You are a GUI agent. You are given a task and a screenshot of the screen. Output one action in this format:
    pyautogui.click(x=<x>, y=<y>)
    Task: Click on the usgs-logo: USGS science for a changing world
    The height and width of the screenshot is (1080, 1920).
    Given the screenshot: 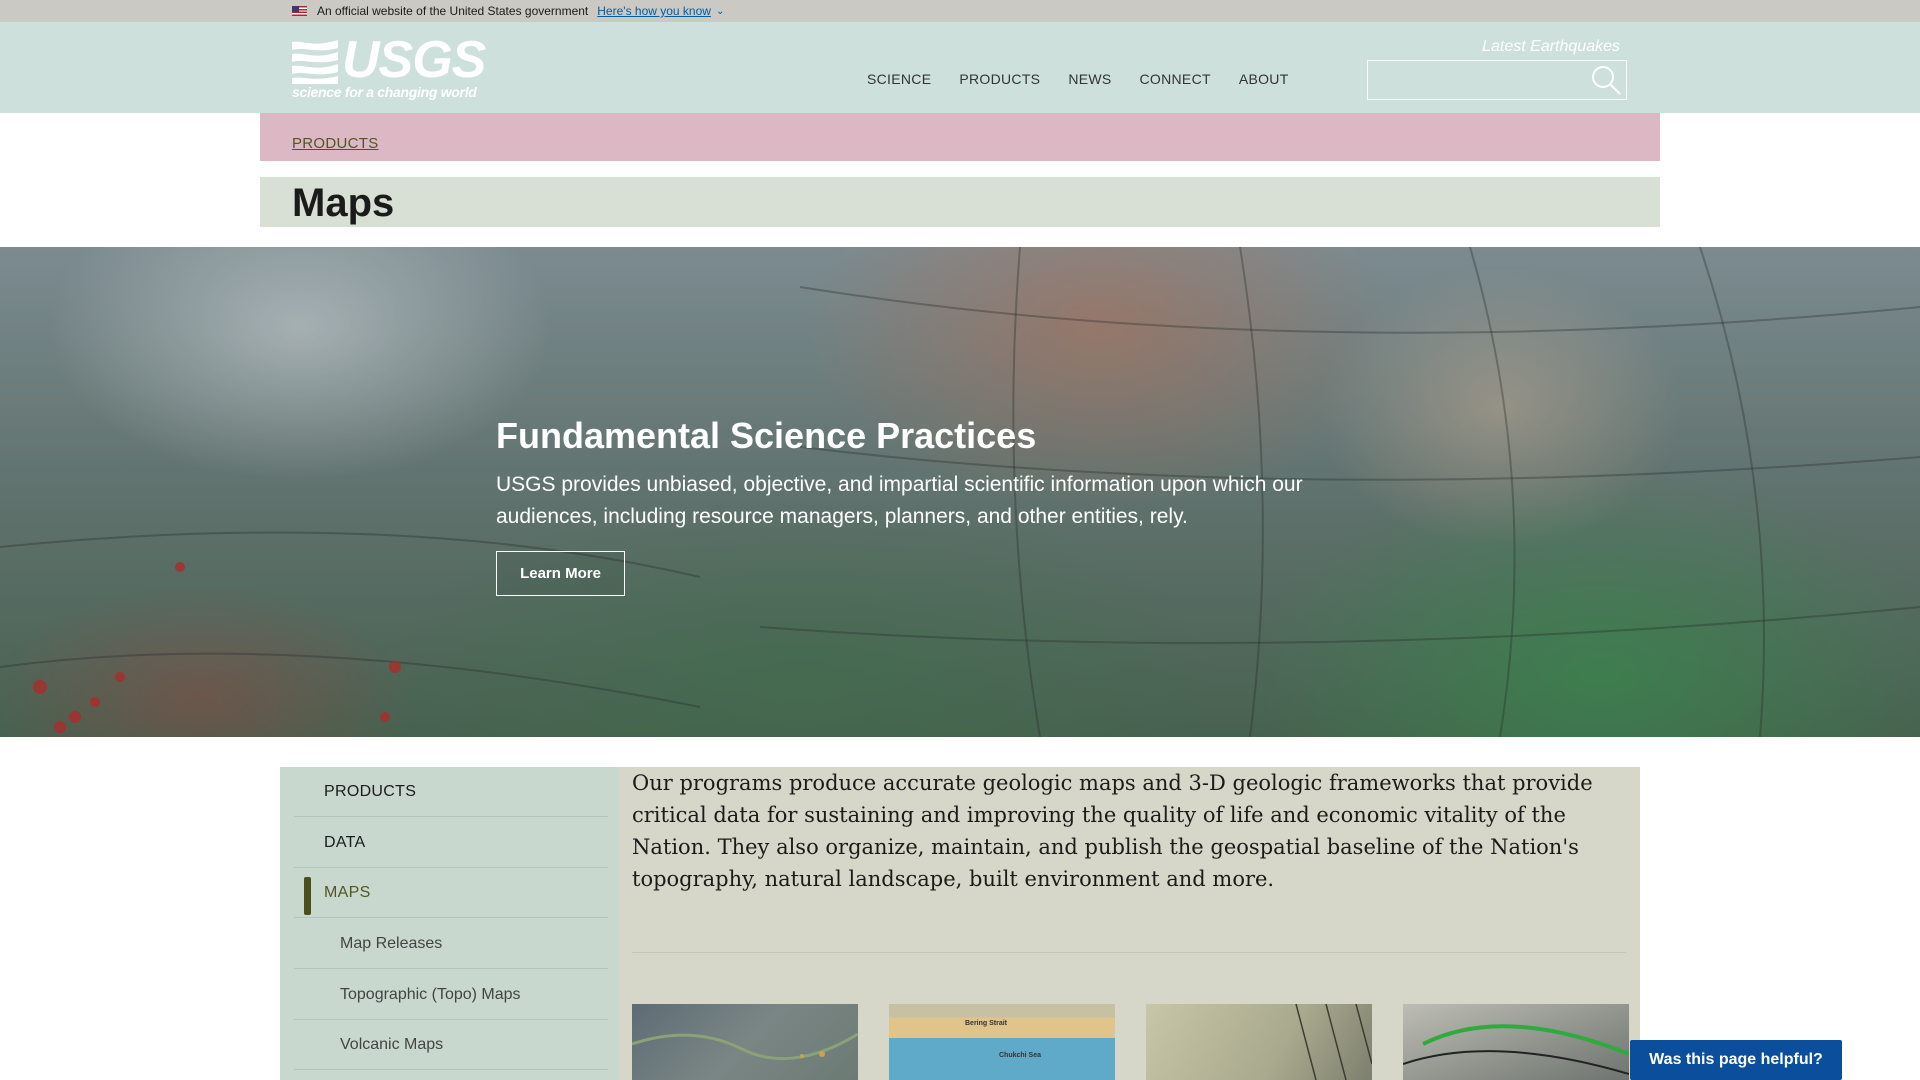 What is the action you would take?
    pyautogui.click(x=389, y=66)
    